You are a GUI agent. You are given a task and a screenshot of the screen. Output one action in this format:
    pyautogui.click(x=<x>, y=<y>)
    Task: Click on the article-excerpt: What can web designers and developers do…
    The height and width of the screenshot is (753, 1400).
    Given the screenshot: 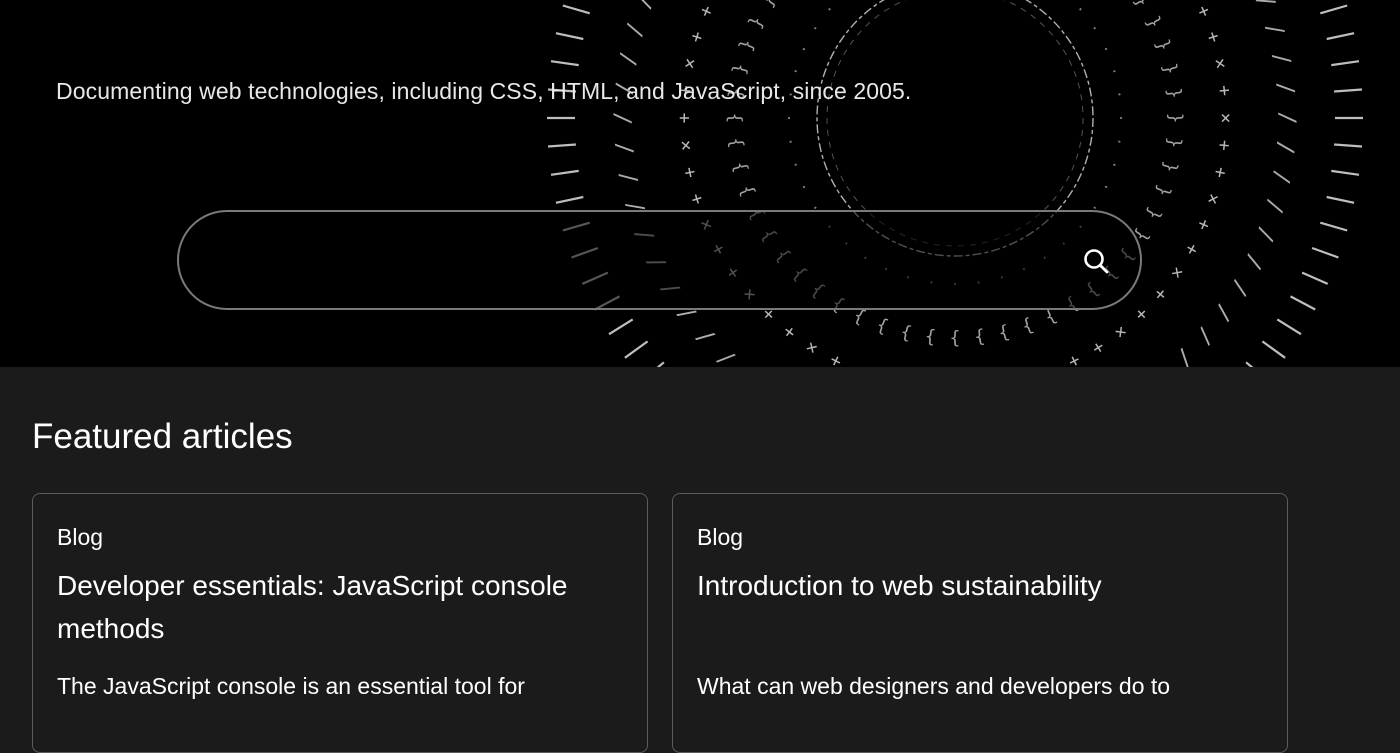 What is the action you would take?
    pyautogui.click(x=934, y=686)
    